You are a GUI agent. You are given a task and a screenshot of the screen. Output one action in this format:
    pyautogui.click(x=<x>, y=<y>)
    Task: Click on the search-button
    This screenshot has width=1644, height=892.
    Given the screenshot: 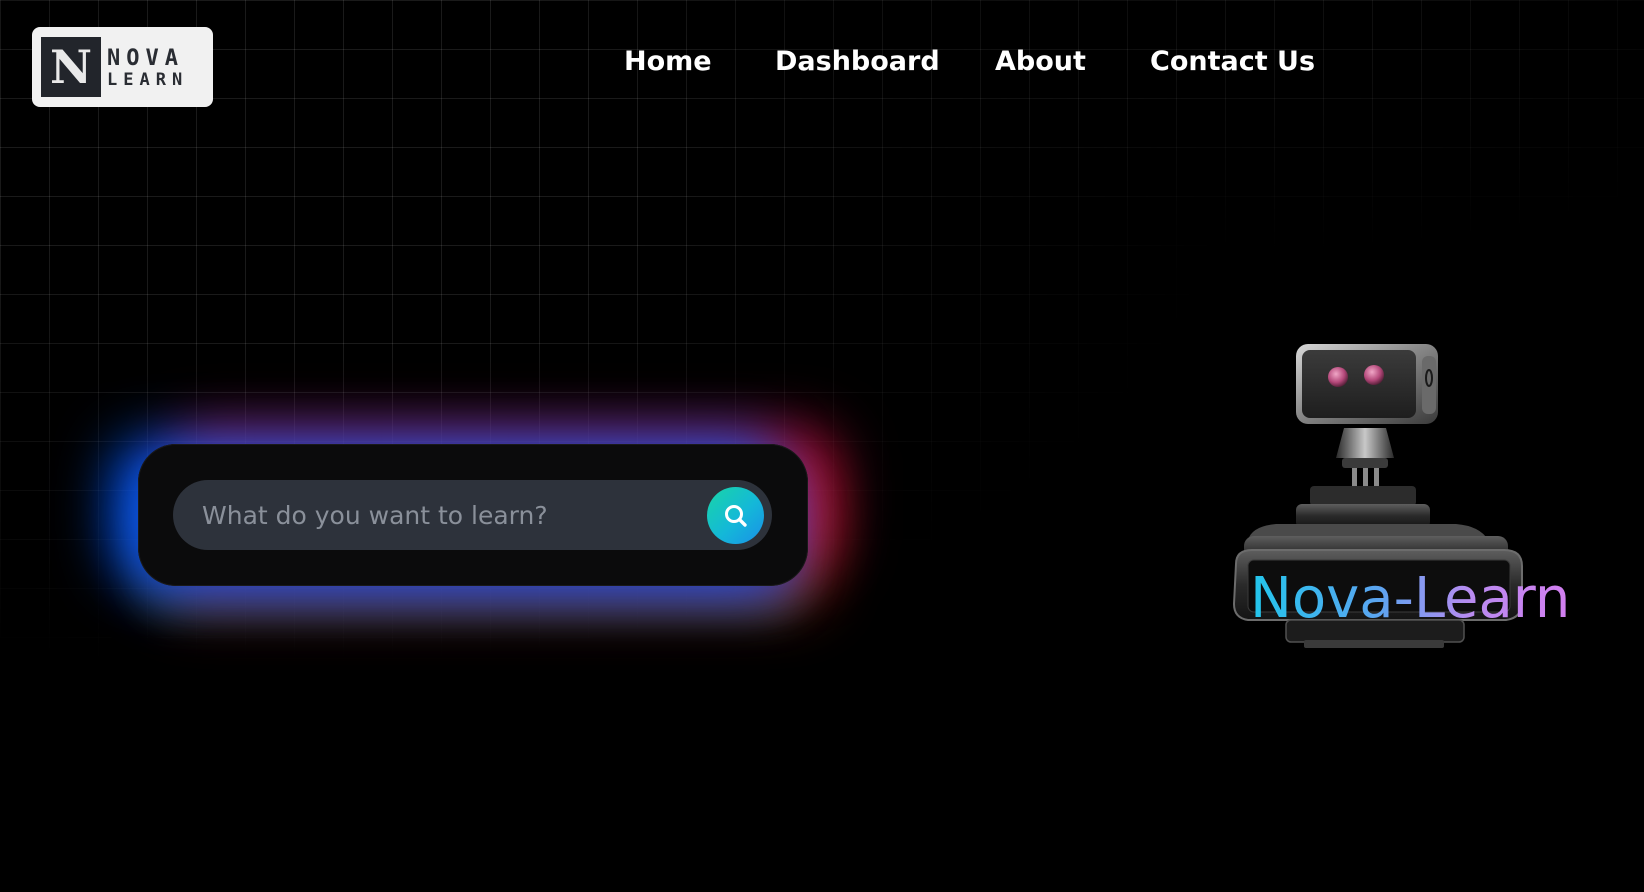 What is the action you would take?
    pyautogui.click(x=735, y=515)
    